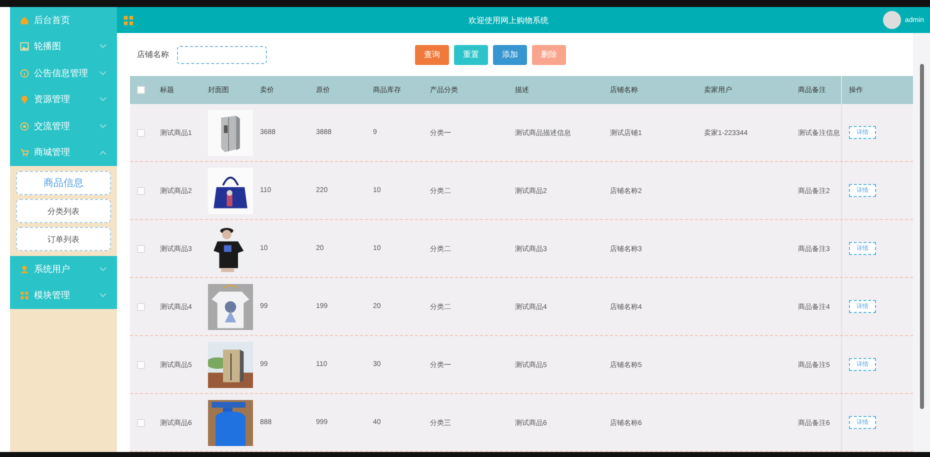 Image resolution: width=930 pixels, height=457 pixels. Describe the element at coordinates (128, 20) in the screenshot. I see `grid-icon` at that location.